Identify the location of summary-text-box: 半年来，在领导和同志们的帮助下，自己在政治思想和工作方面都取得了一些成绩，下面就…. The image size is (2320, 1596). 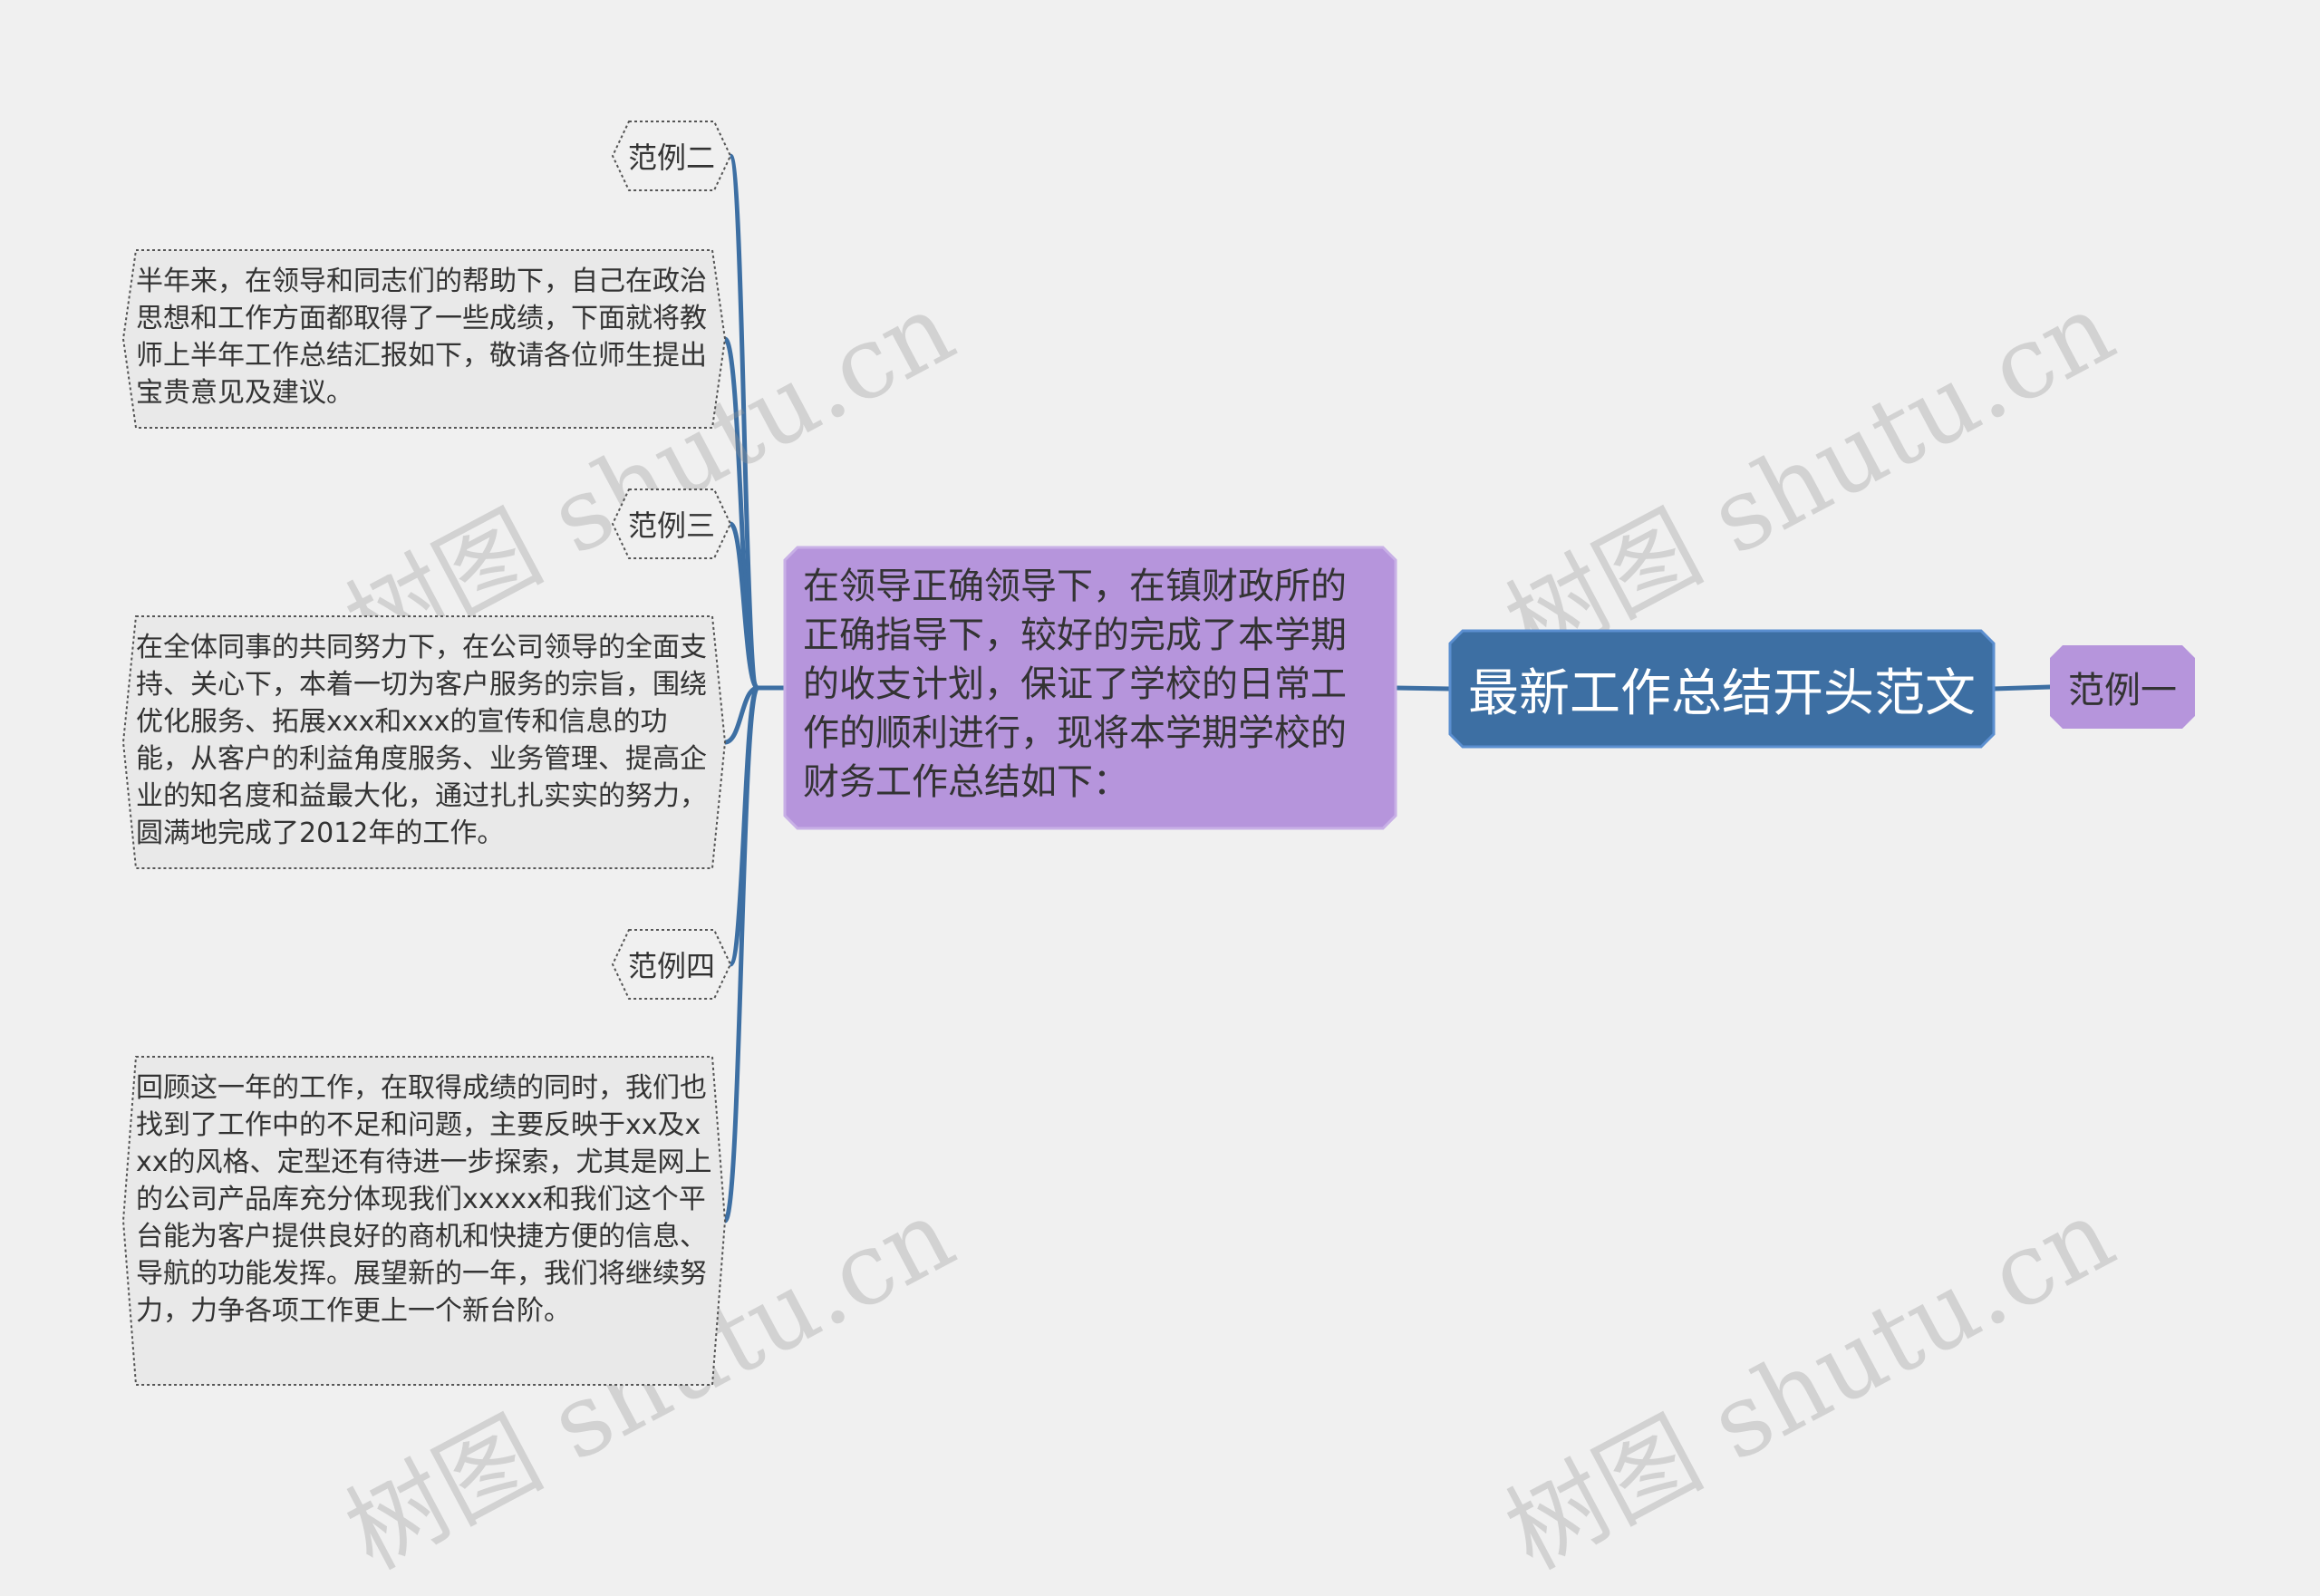
(424, 339).